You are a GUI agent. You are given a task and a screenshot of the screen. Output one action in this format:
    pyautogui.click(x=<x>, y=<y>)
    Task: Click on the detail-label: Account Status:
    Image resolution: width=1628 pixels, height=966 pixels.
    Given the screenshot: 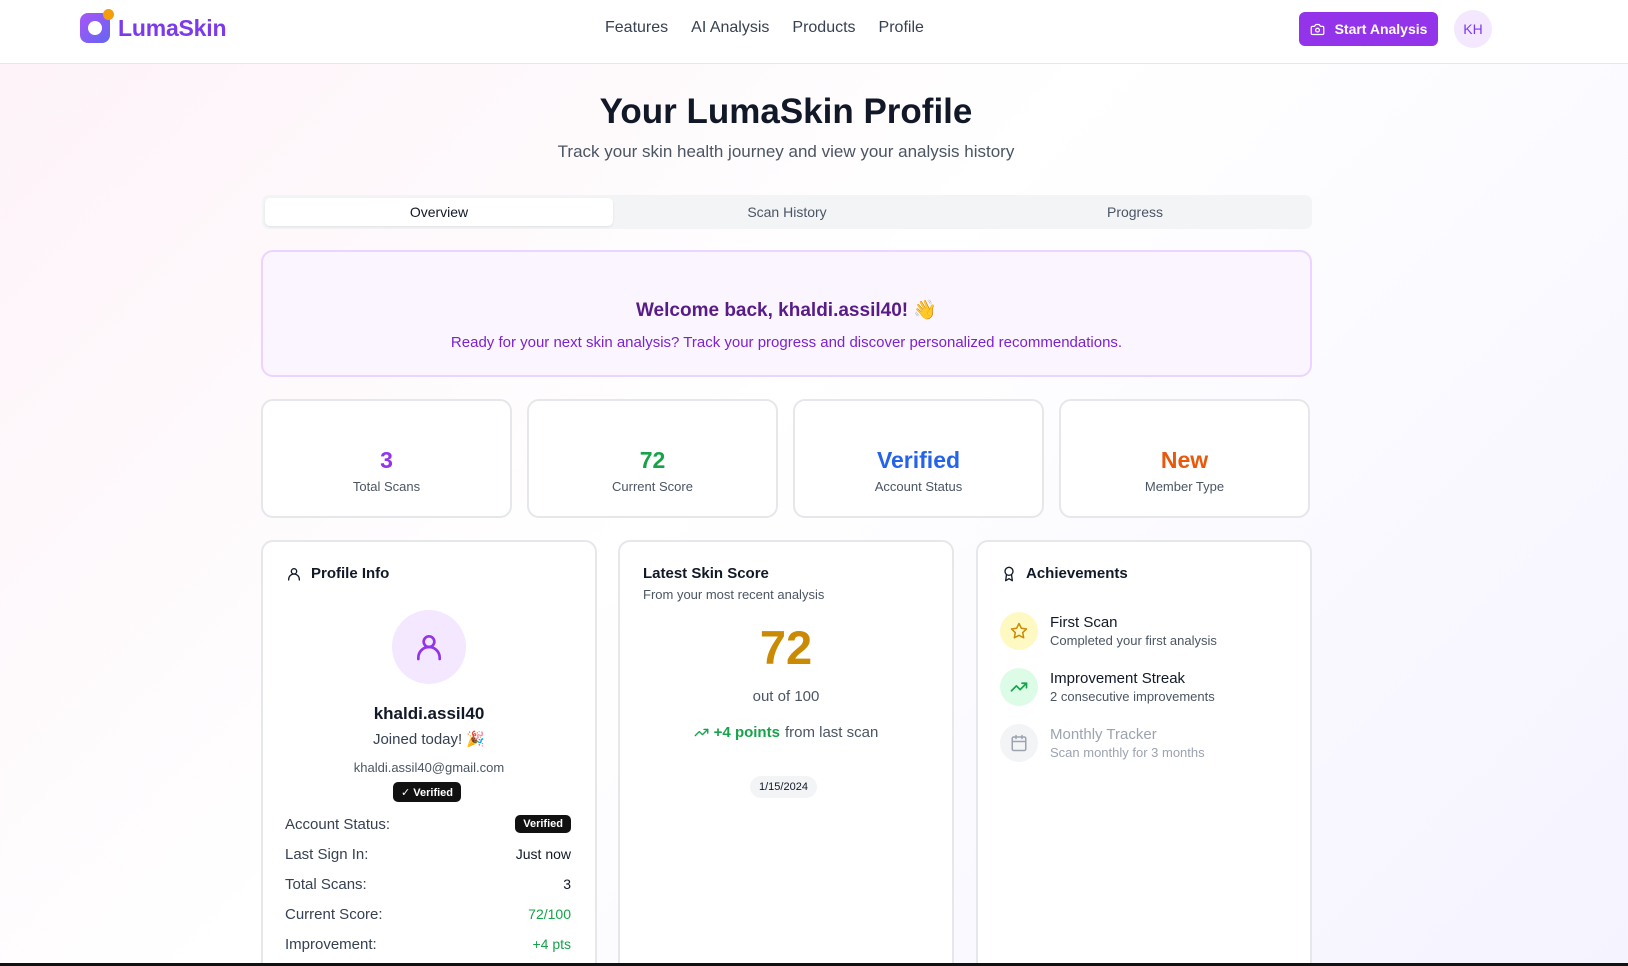 What is the action you would take?
    pyautogui.click(x=338, y=824)
    